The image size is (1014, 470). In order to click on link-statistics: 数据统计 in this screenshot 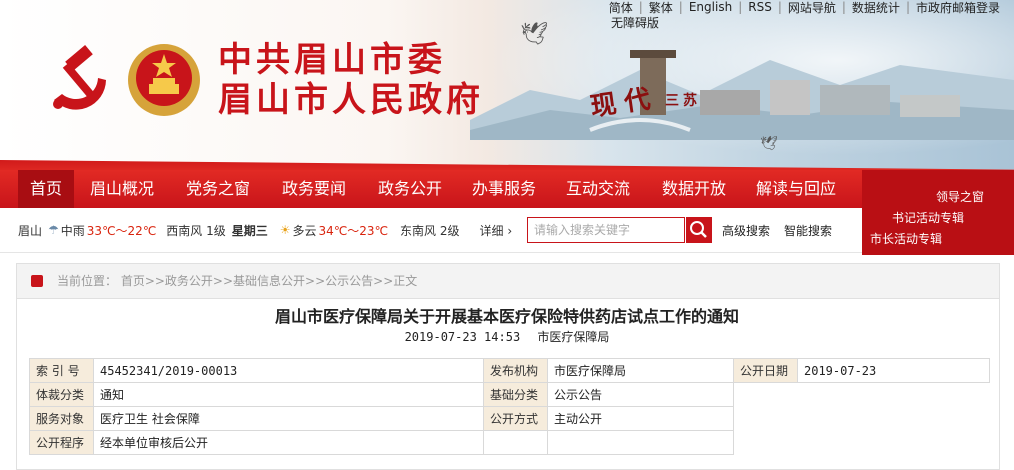, I will do `click(876, 8)`.